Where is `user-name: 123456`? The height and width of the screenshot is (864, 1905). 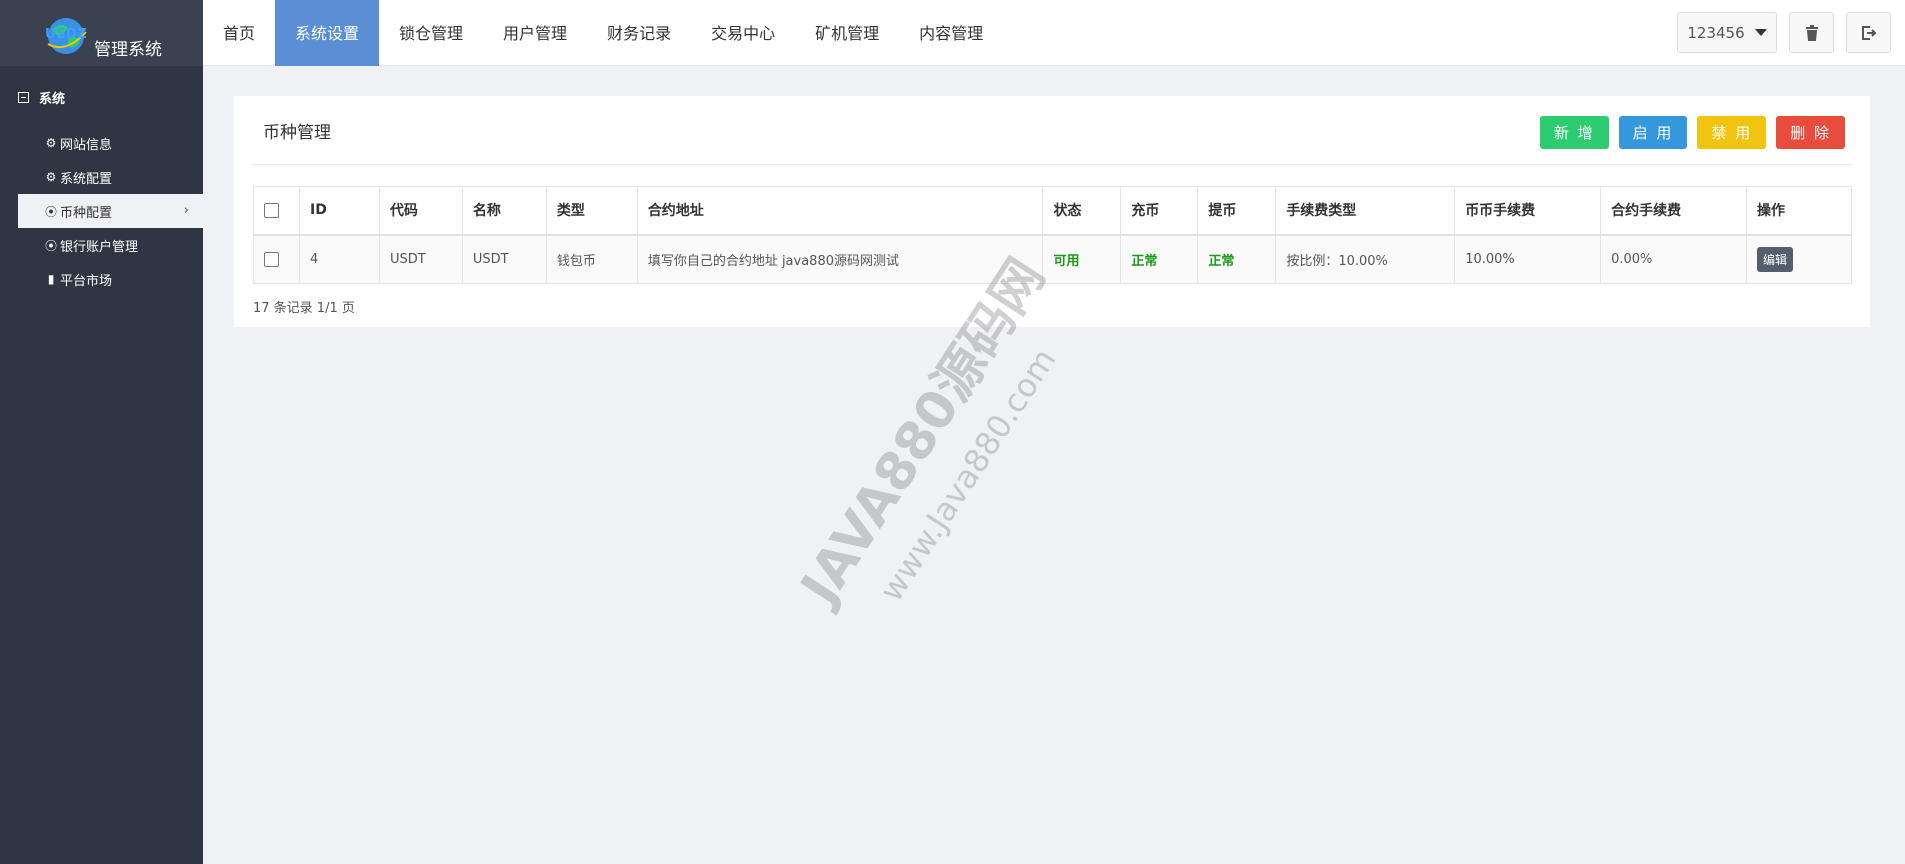
user-name: 123456 is located at coordinates (1716, 32).